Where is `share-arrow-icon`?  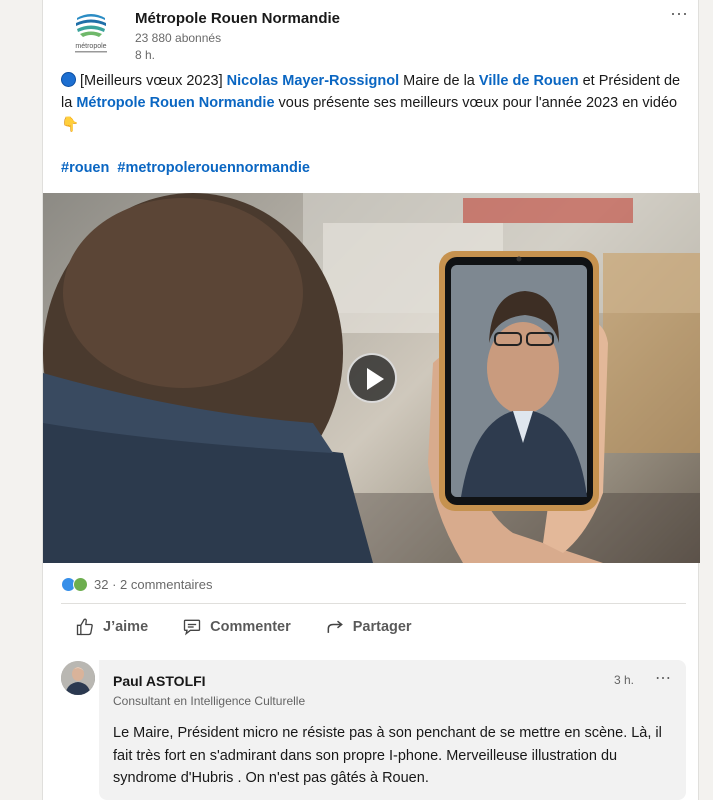 share-arrow-icon is located at coordinates (335, 626).